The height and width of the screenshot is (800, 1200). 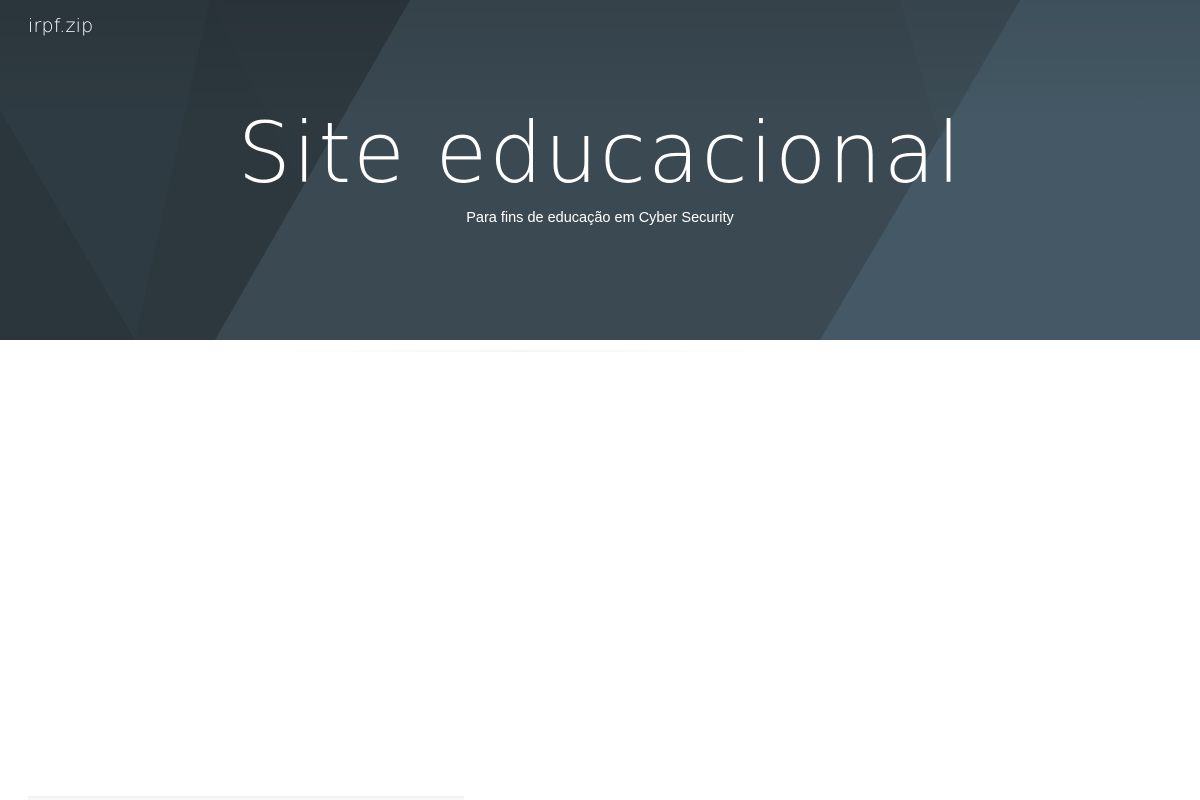 I want to click on bottom-divider, so click(x=246, y=798).